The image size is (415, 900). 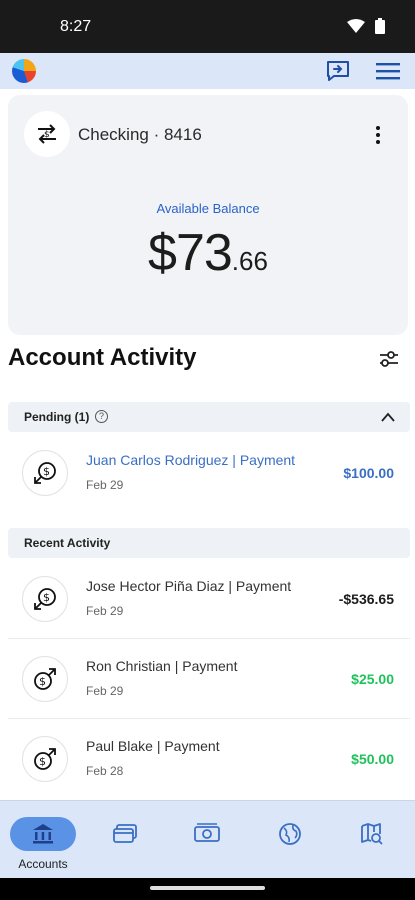 I want to click on transaction-name: Jose Hector Piña Diaz | Payment, so click(x=189, y=586).